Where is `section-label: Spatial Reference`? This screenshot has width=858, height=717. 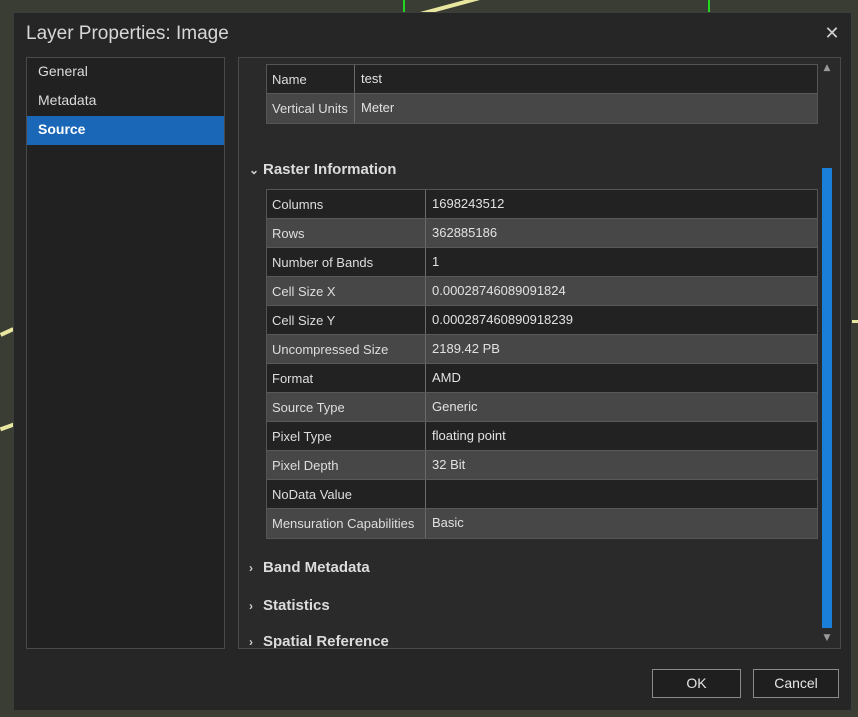
section-label: Spatial Reference is located at coordinates (326, 641).